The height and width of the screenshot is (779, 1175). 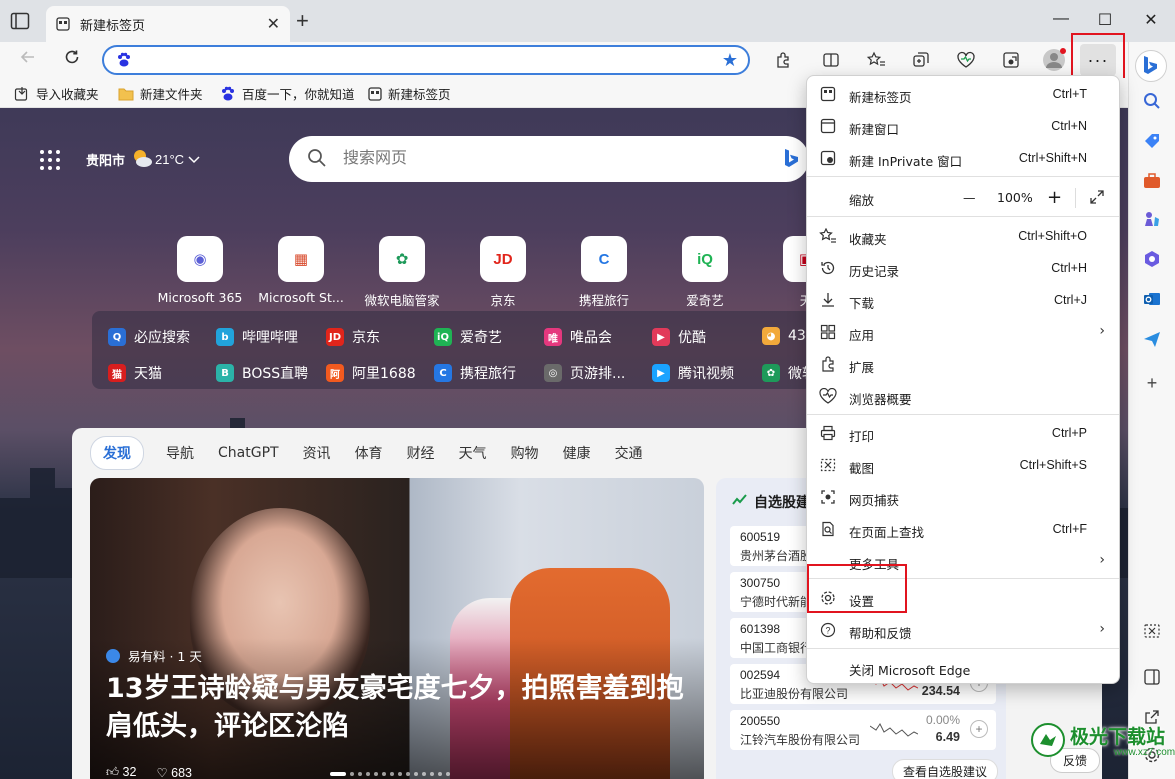 What do you see at coordinates (963, 126) in the screenshot?
I see `menu-item-new-window: 新建窗口 Ctrl+N` at bounding box center [963, 126].